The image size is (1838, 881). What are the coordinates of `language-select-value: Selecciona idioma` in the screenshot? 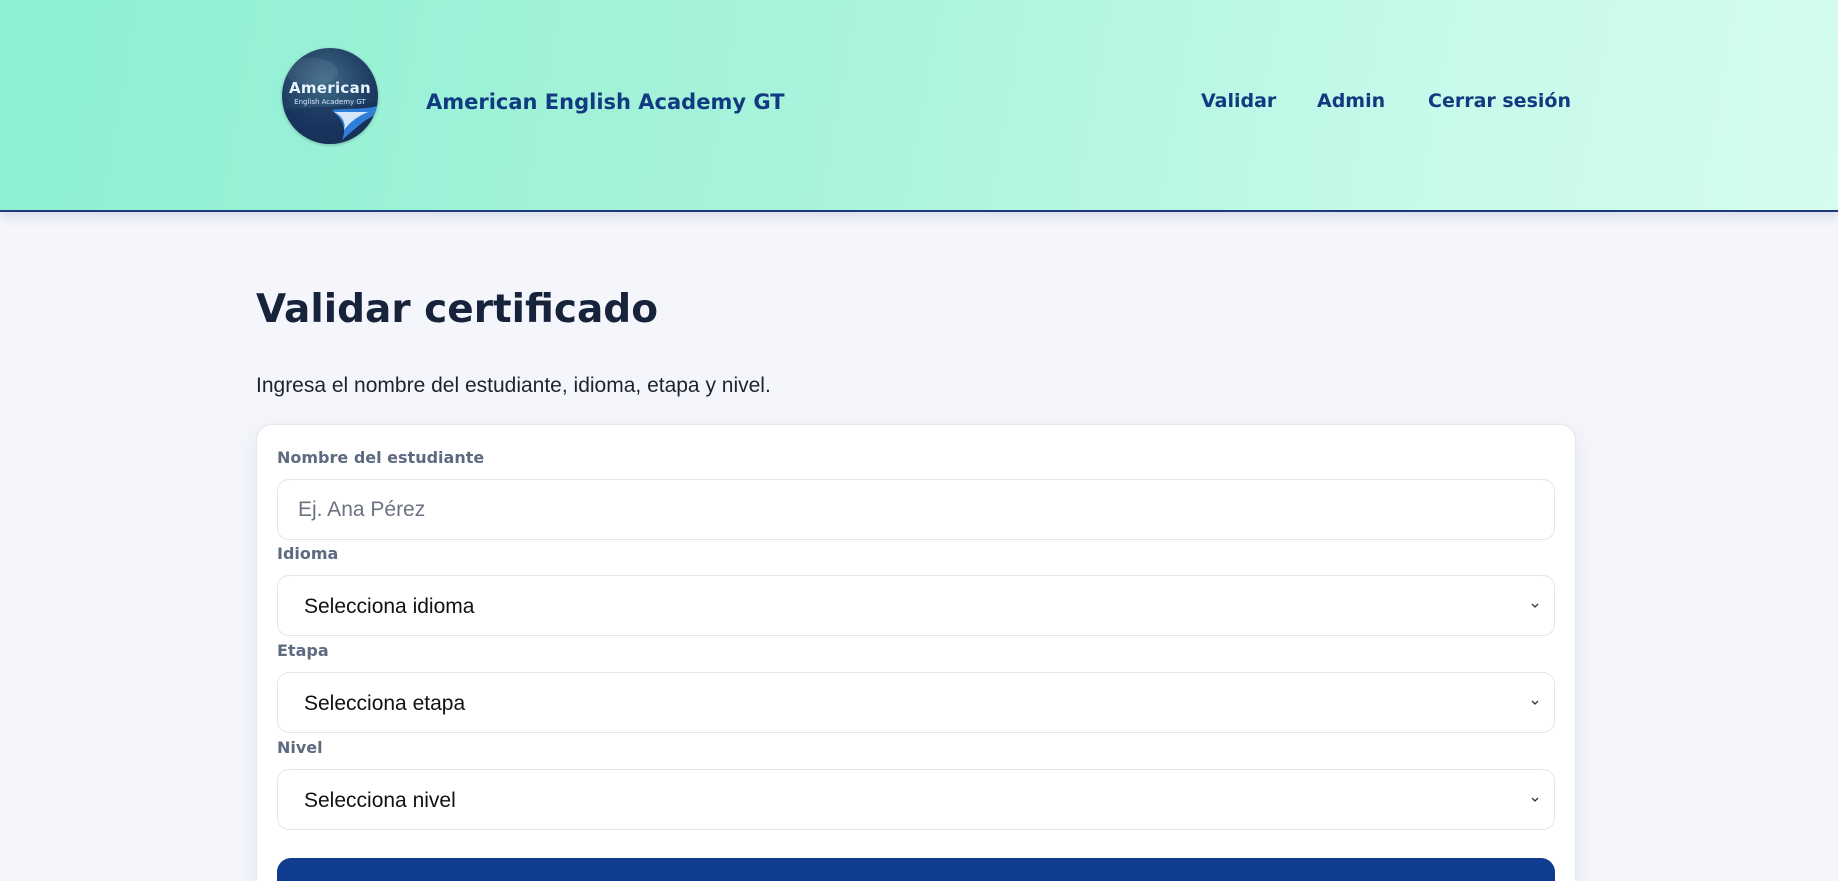 It's located at (389, 606).